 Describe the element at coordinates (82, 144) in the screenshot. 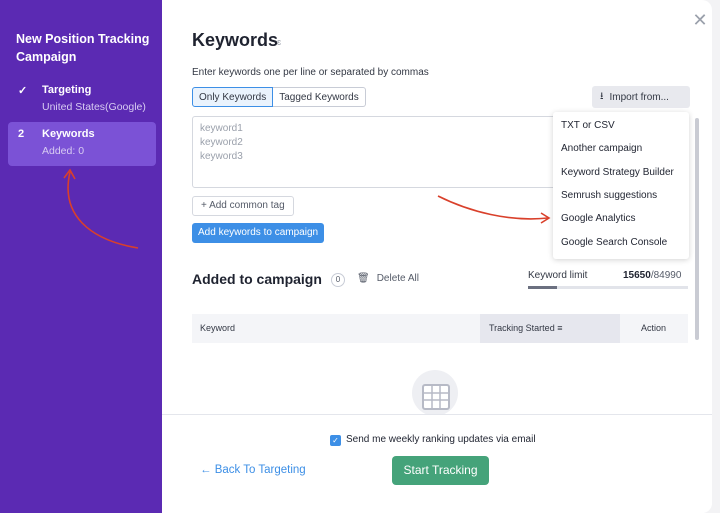

I see `step-keywords: 2 Keywords Added: 0` at that location.